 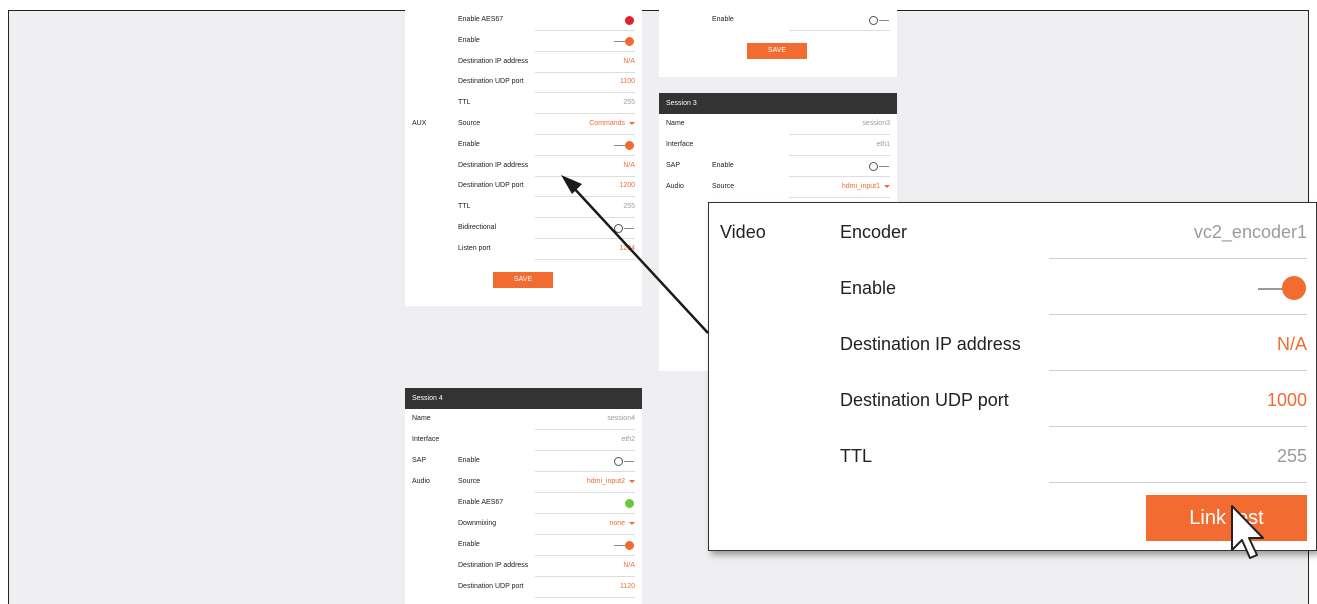 What do you see at coordinates (1287, 400) in the screenshot?
I see `field-value: 1000` at bounding box center [1287, 400].